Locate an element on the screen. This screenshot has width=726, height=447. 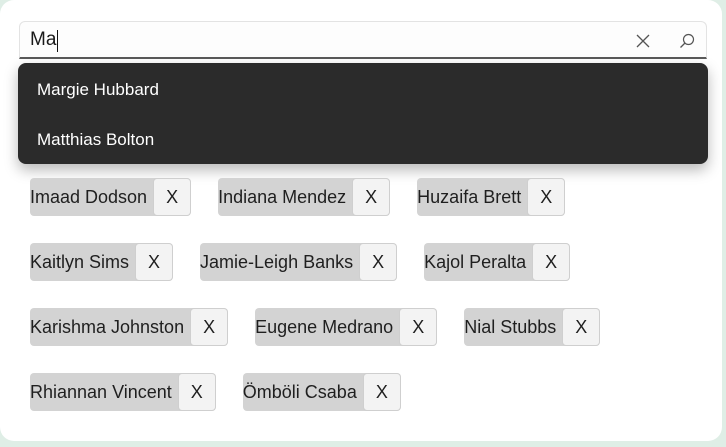
token-chip: Jamie-Leigh Banks X is located at coordinates (299, 262).